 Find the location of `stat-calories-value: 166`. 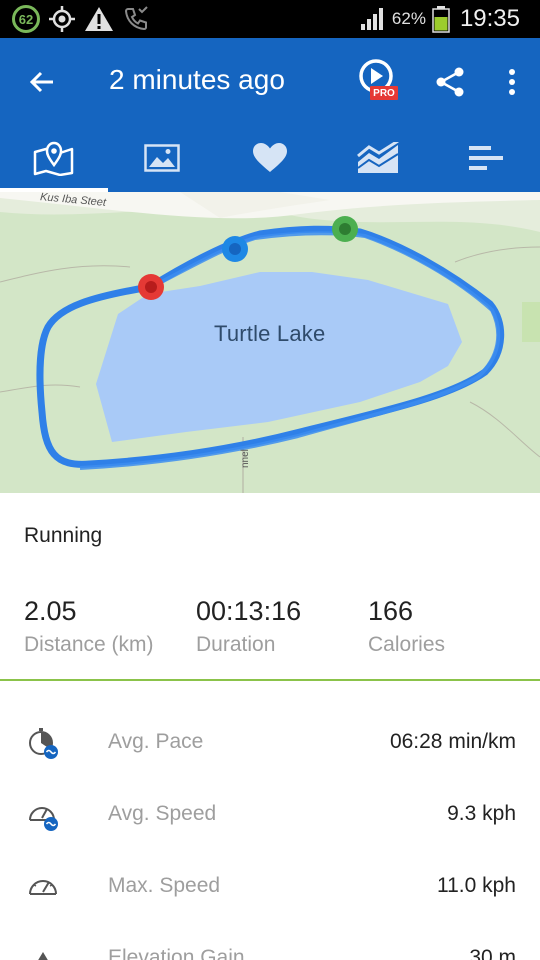

stat-calories-value: 166 is located at coordinates (391, 611).